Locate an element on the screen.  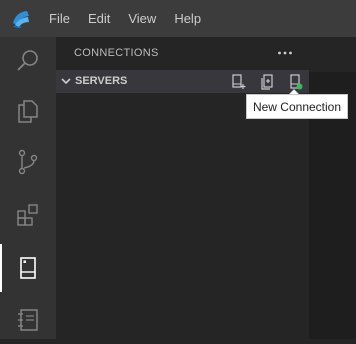
active-connections-icon is located at coordinates (296, 82).